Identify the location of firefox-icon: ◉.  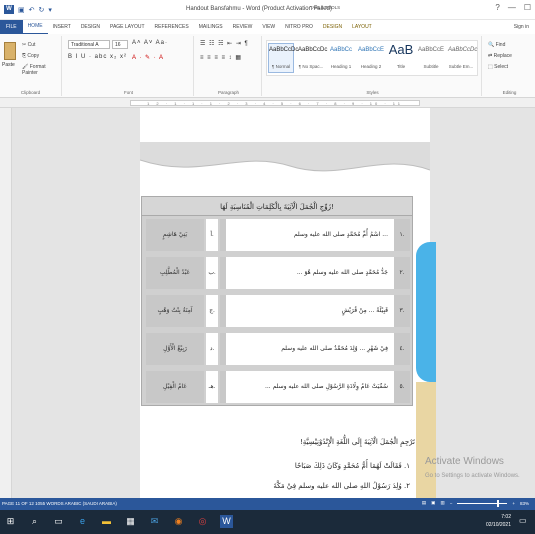
(178, 521).